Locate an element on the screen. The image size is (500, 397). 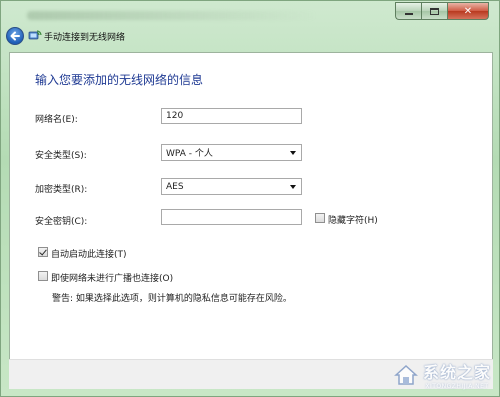
auto-connect-label: 自动启动此连接(T) is located at coordinates (89, 255).